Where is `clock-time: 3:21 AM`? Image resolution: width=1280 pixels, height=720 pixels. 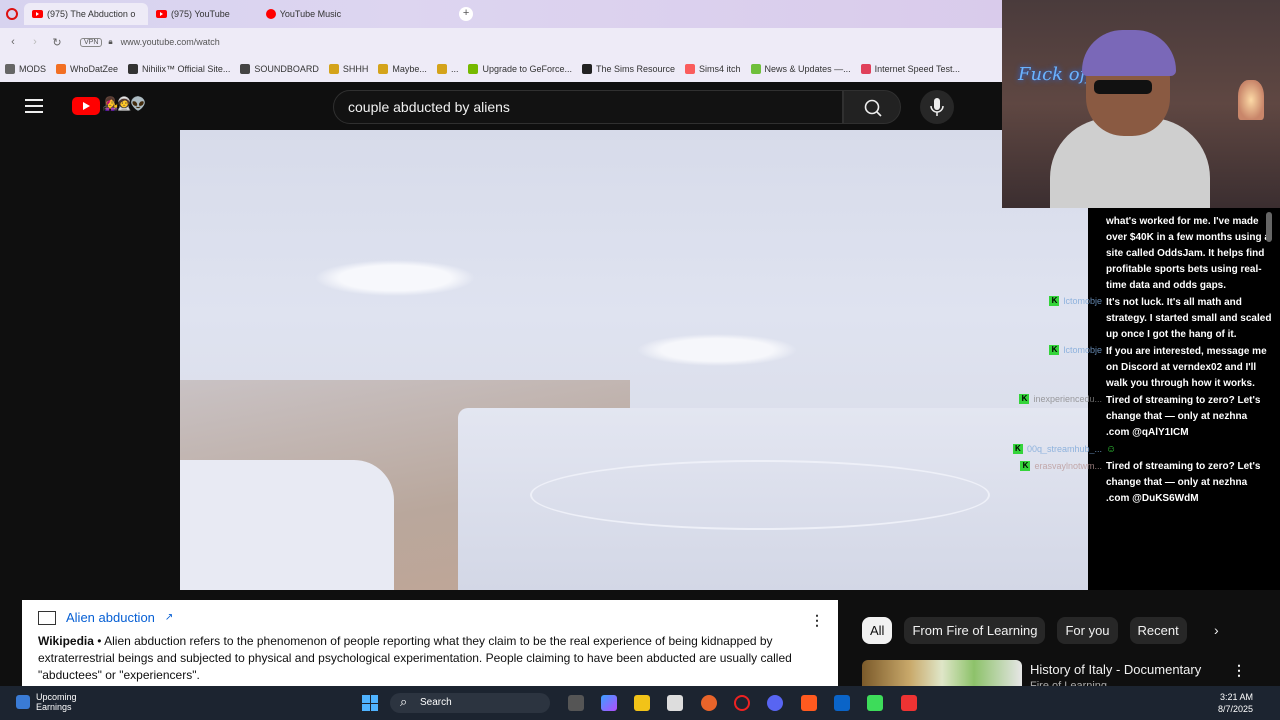 clock-time: 3:21 AM is located at coordinates (1237, 697).